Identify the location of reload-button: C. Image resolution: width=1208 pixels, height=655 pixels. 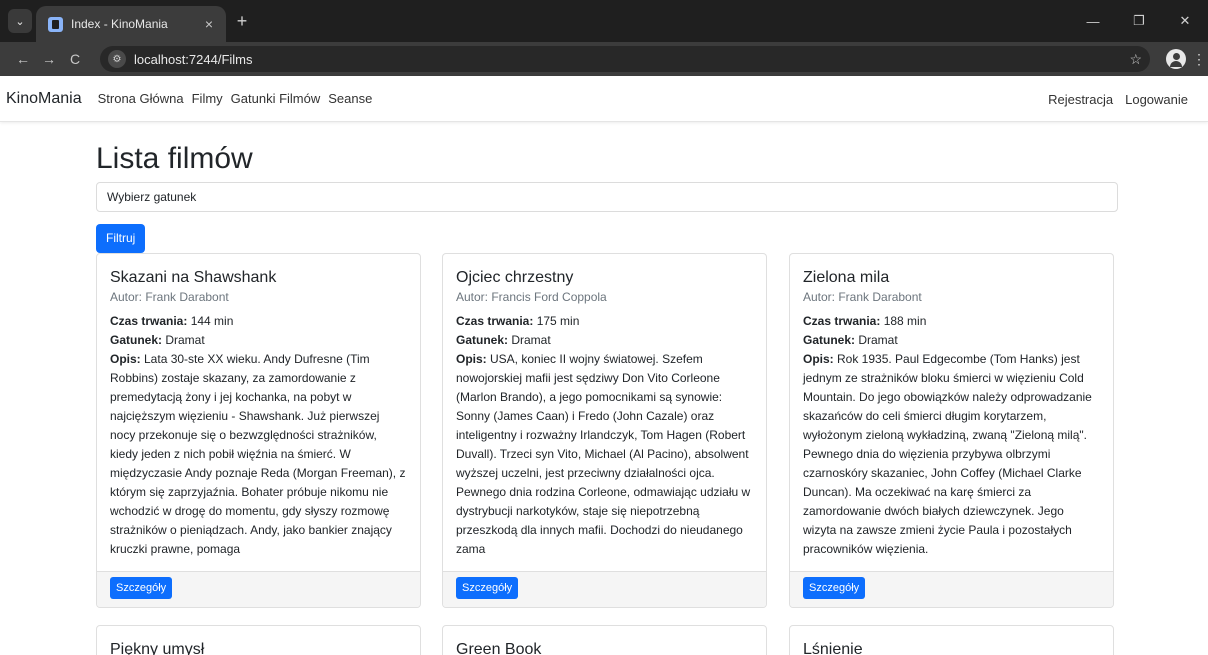
(75, 59).